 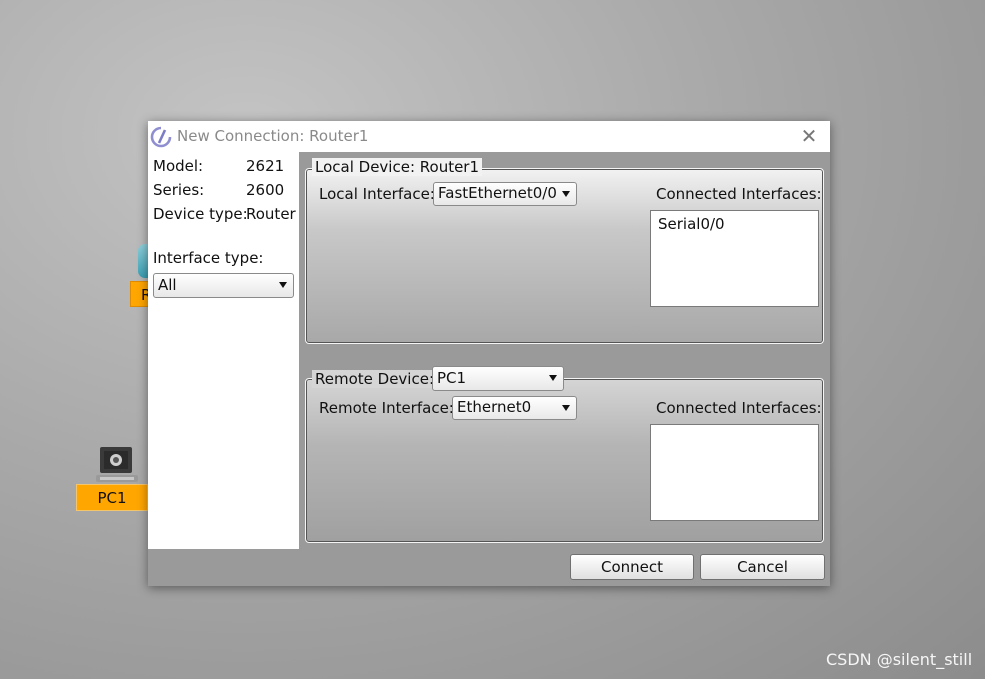 What do you see at coordinates (762, 567) in the screenshot?
I see `cancel-button: Cancel` at bounding box center [762, 567].